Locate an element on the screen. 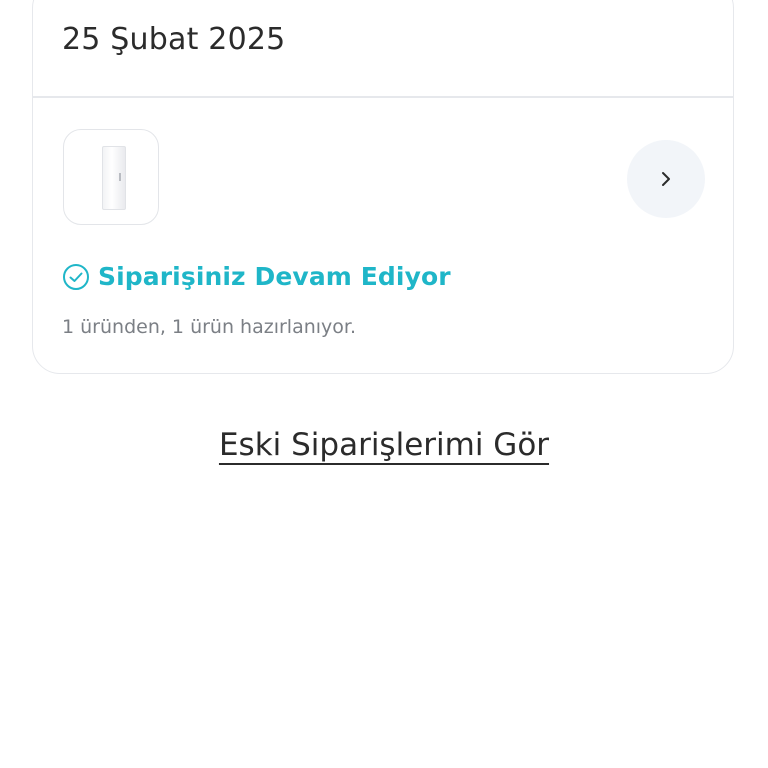 This screenshot has width=768, height=768. chevron-right-icon is located at coordinates (666, 179).